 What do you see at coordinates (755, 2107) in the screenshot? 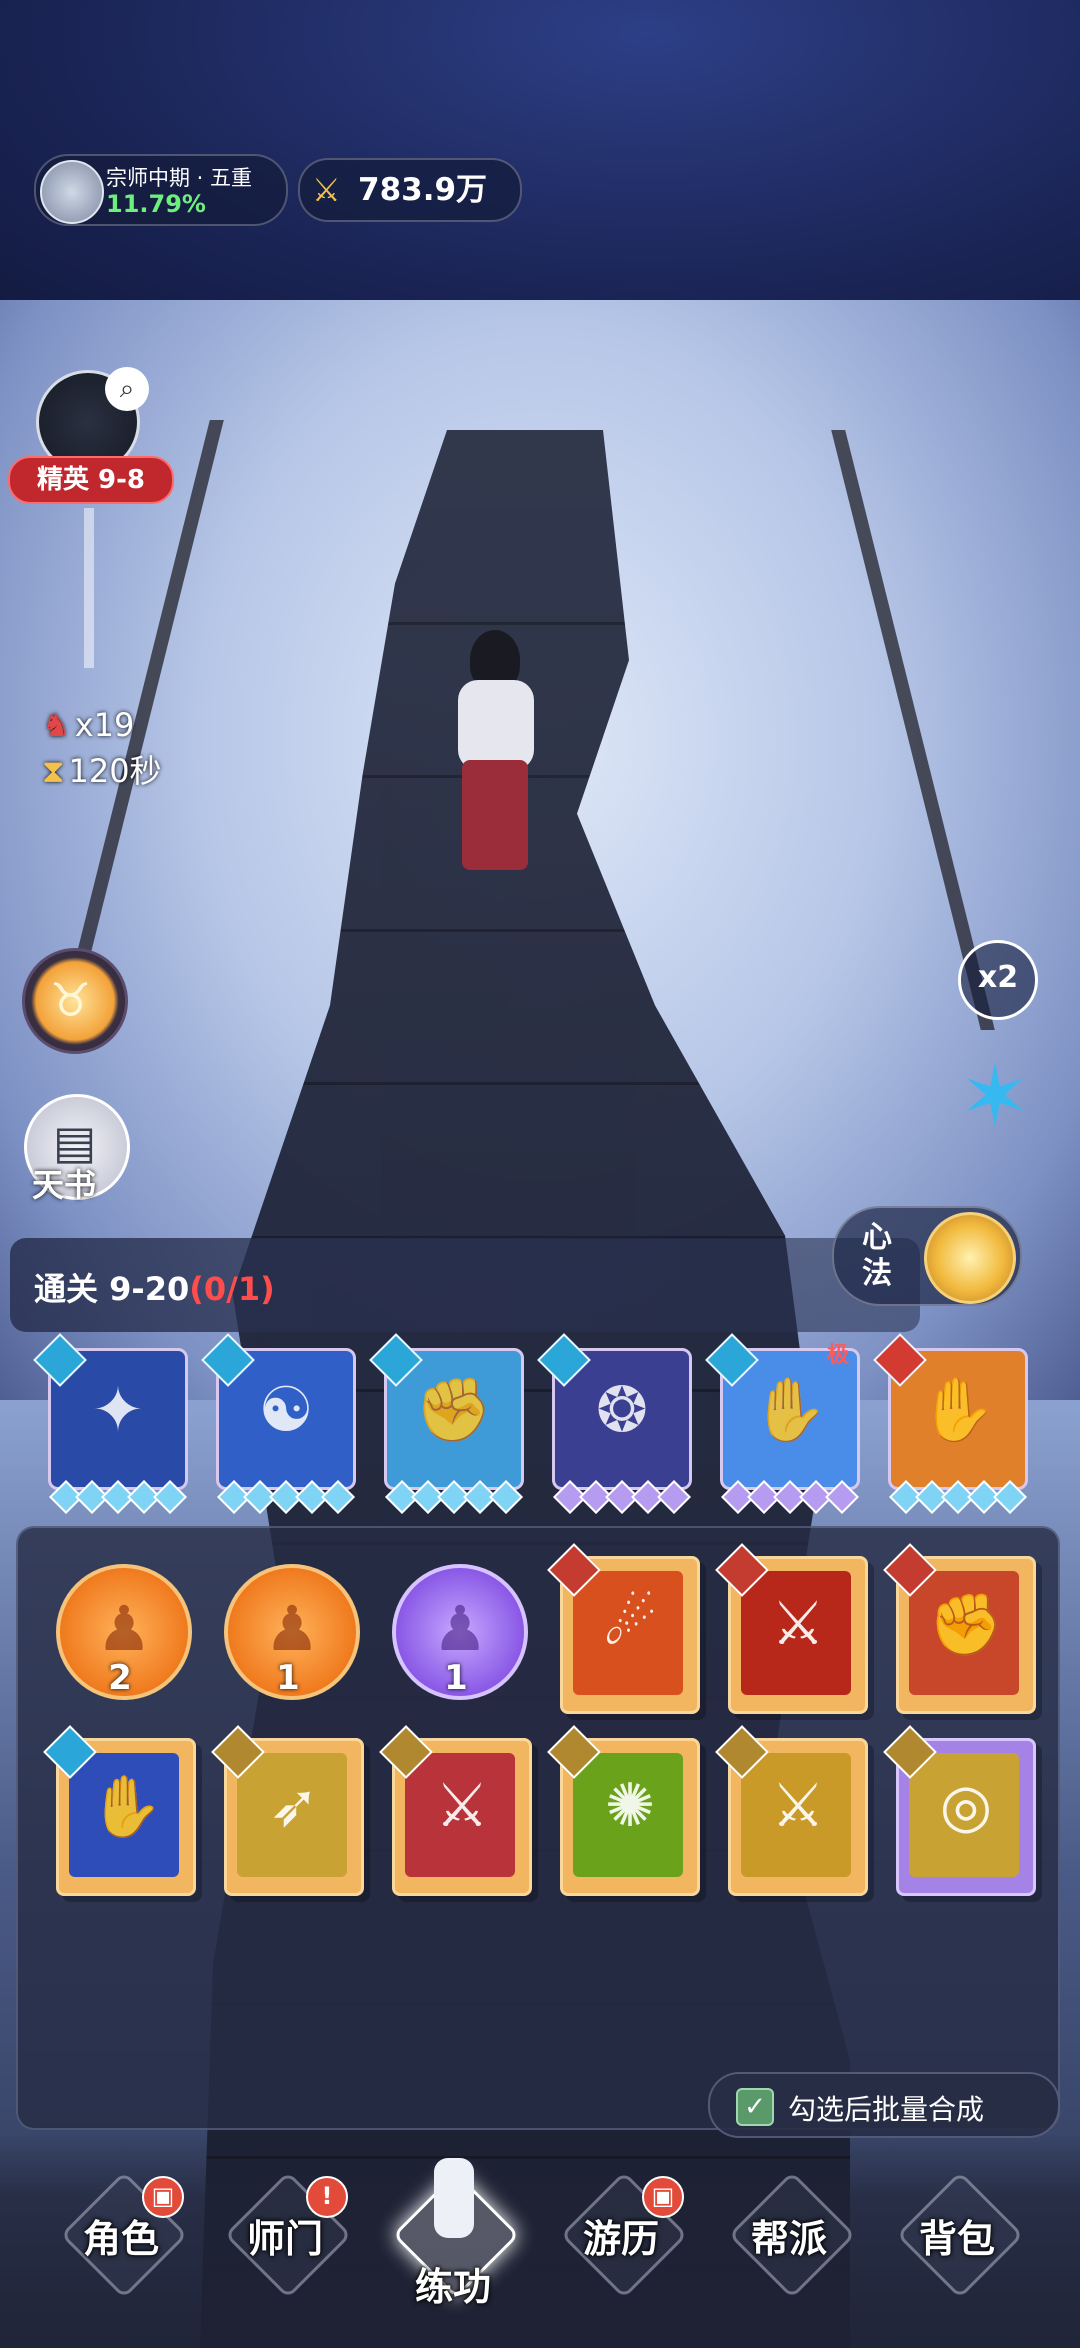
I see `checkmark-icon: ✓` at bounding box center [755, 2107].